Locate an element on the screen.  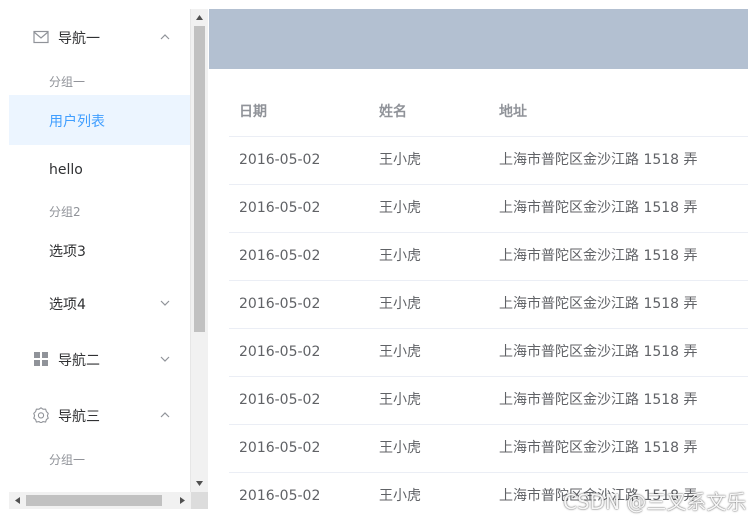
column-header-date: 日期 is located at coordinates (253, 112).